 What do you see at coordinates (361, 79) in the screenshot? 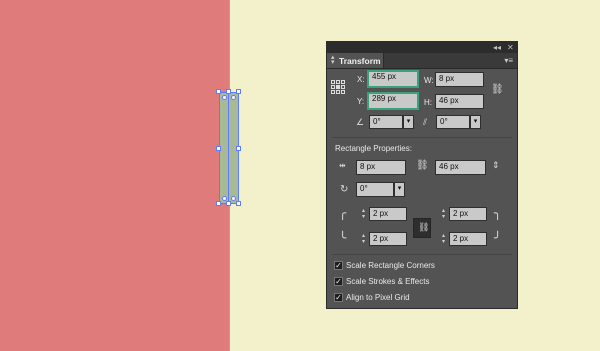
I see `x-label: X:` at bounding box center [361, 79].